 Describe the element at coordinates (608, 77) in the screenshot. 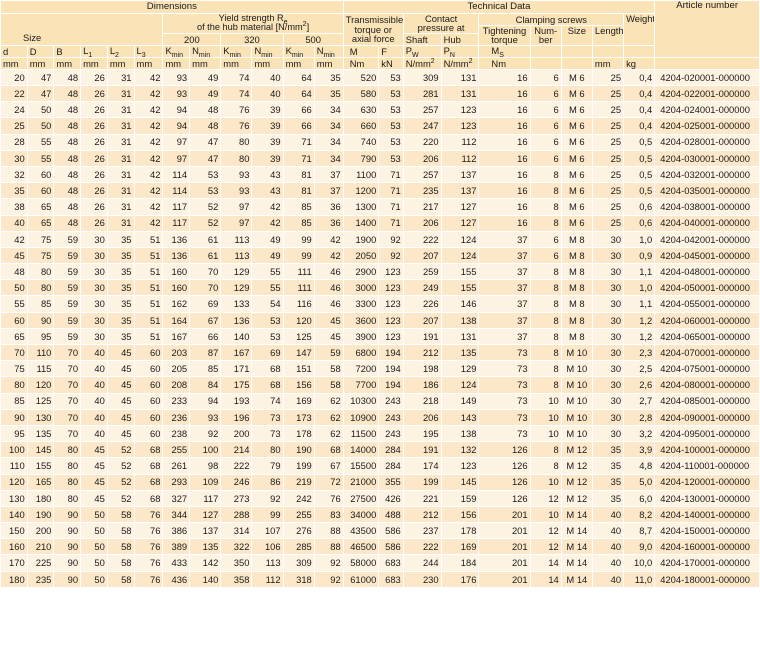

I see `cell-screw-length: 25` at that location.